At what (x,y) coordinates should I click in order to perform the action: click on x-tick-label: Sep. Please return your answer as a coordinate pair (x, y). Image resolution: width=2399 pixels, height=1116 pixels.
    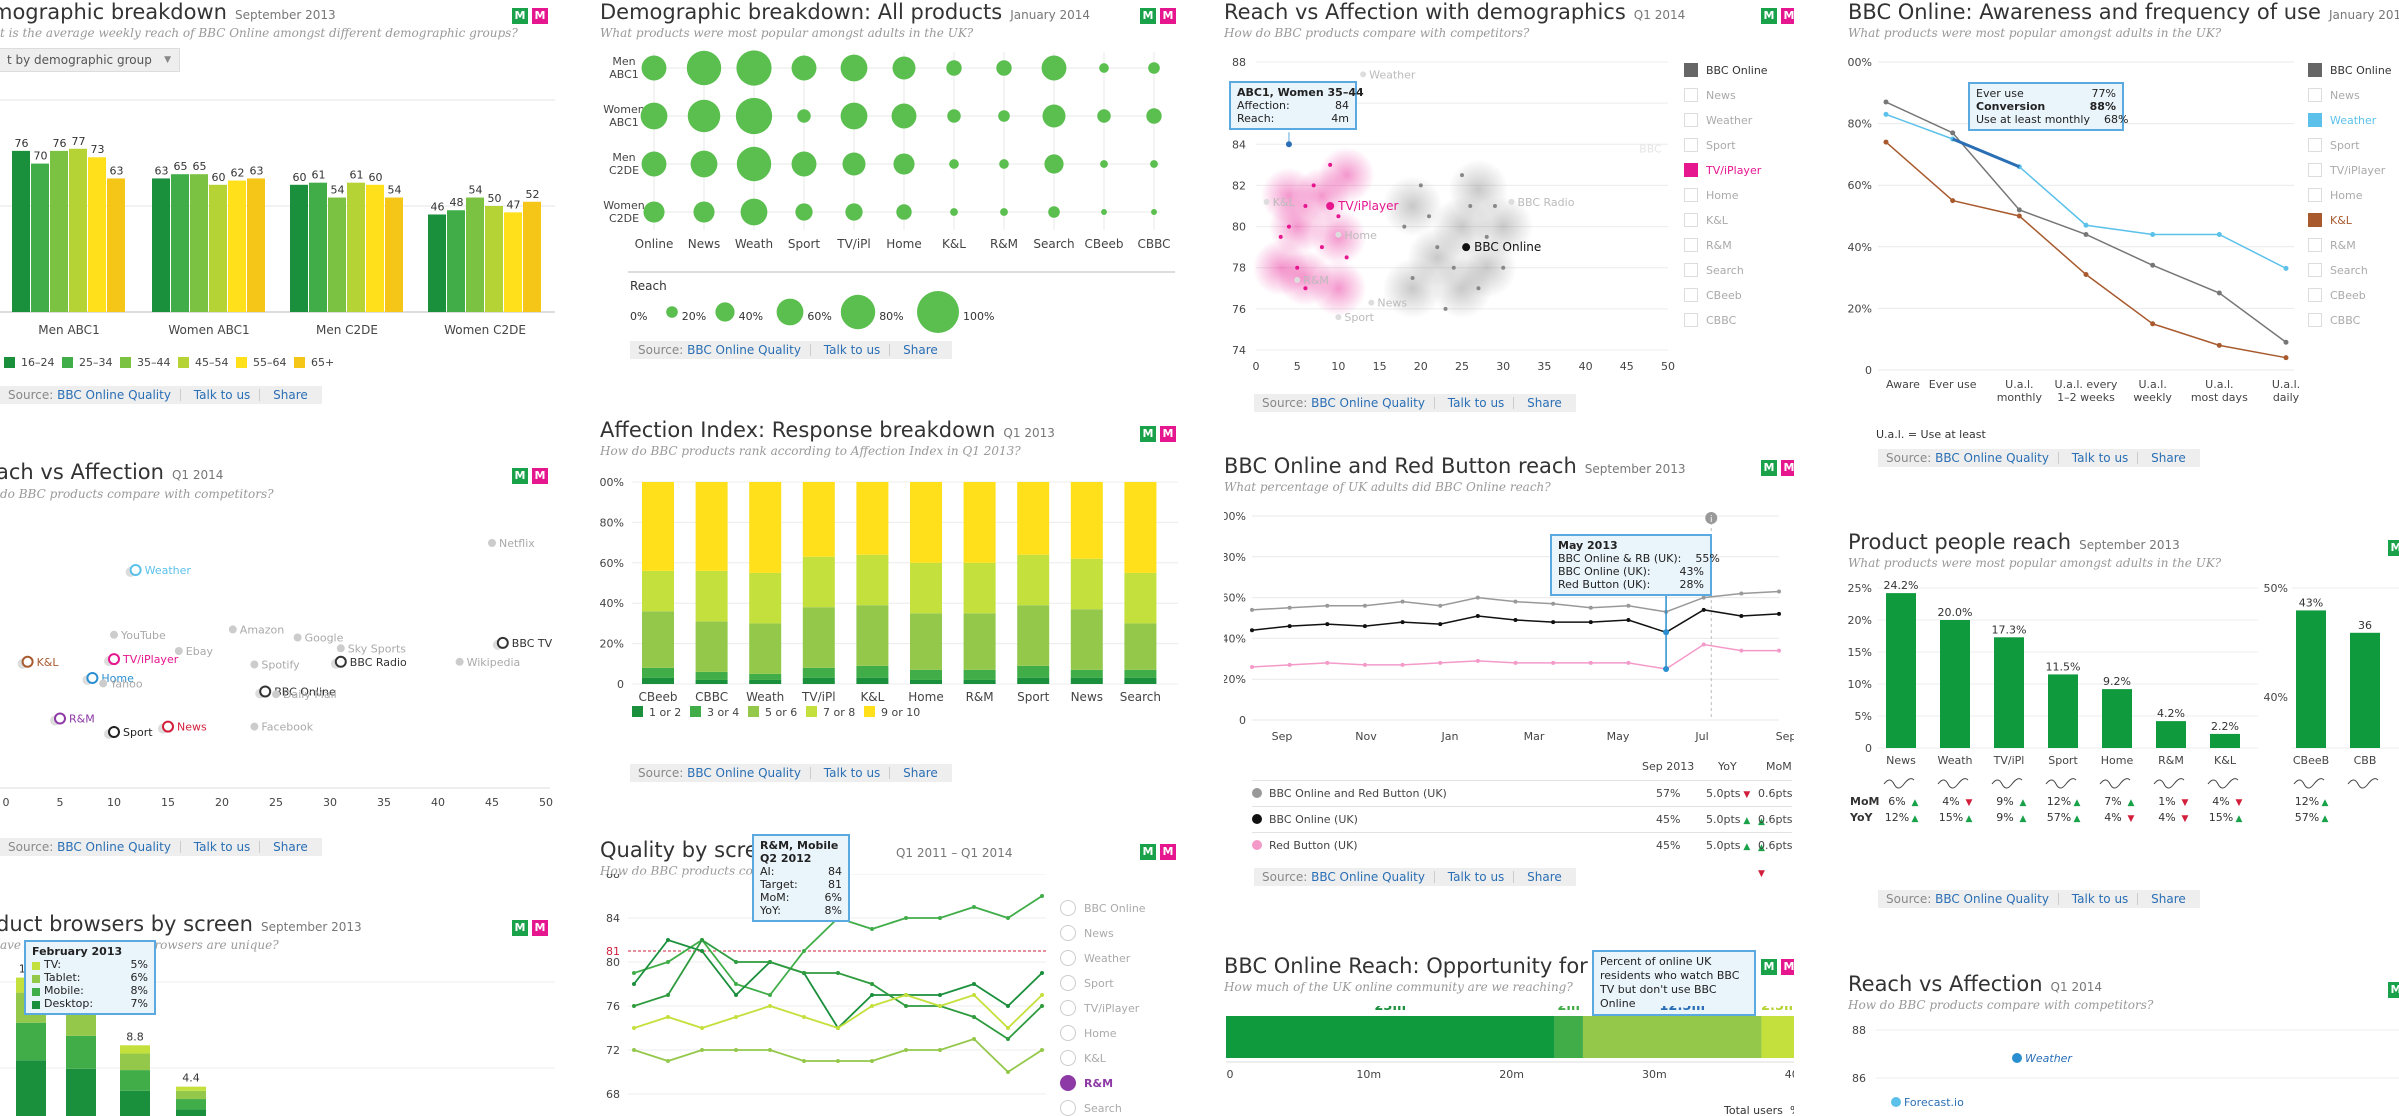
    Looking at the image, I should click on (1785, 736).